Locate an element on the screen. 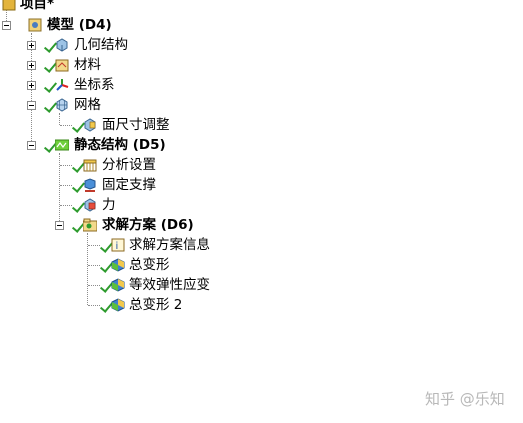 This screenshot has height=423, width=523. tree-node-equivalent-elastic-strain: 等效弹性应变 is located at coordinates (130, 285).